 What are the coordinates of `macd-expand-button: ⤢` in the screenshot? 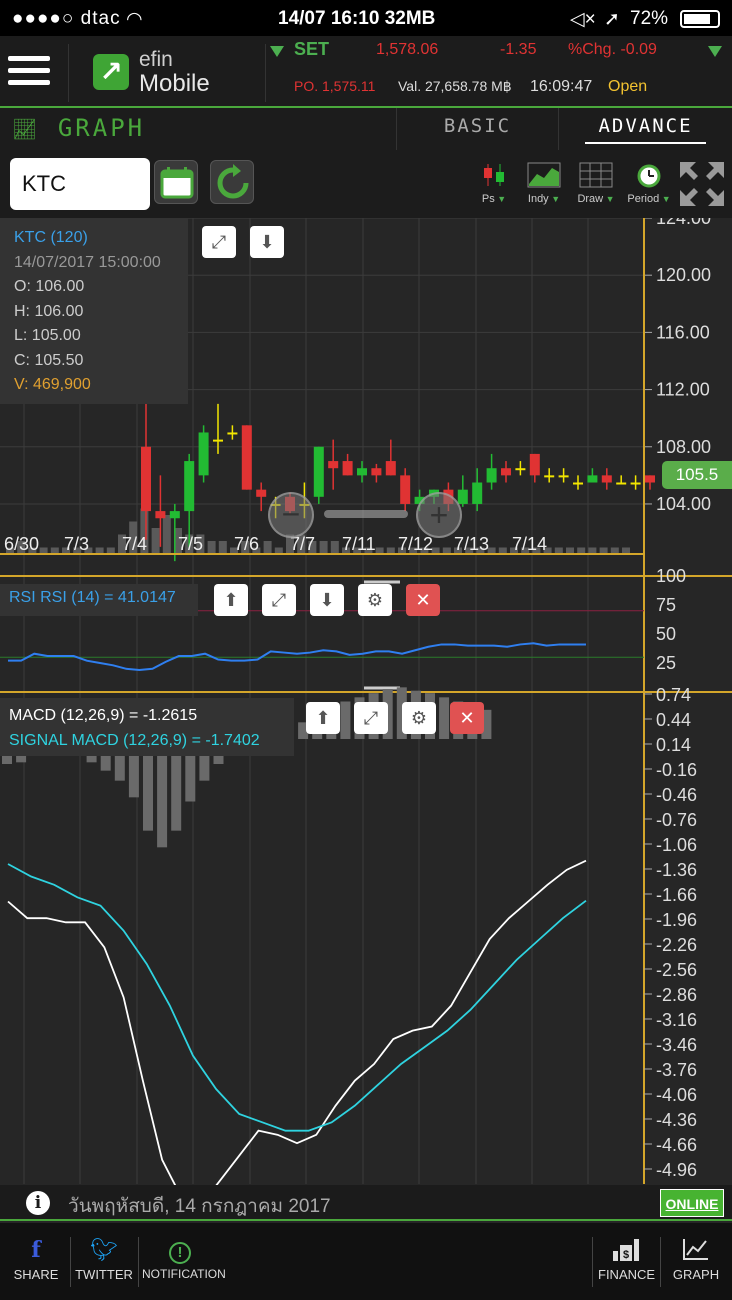 It's located at (371, 718).